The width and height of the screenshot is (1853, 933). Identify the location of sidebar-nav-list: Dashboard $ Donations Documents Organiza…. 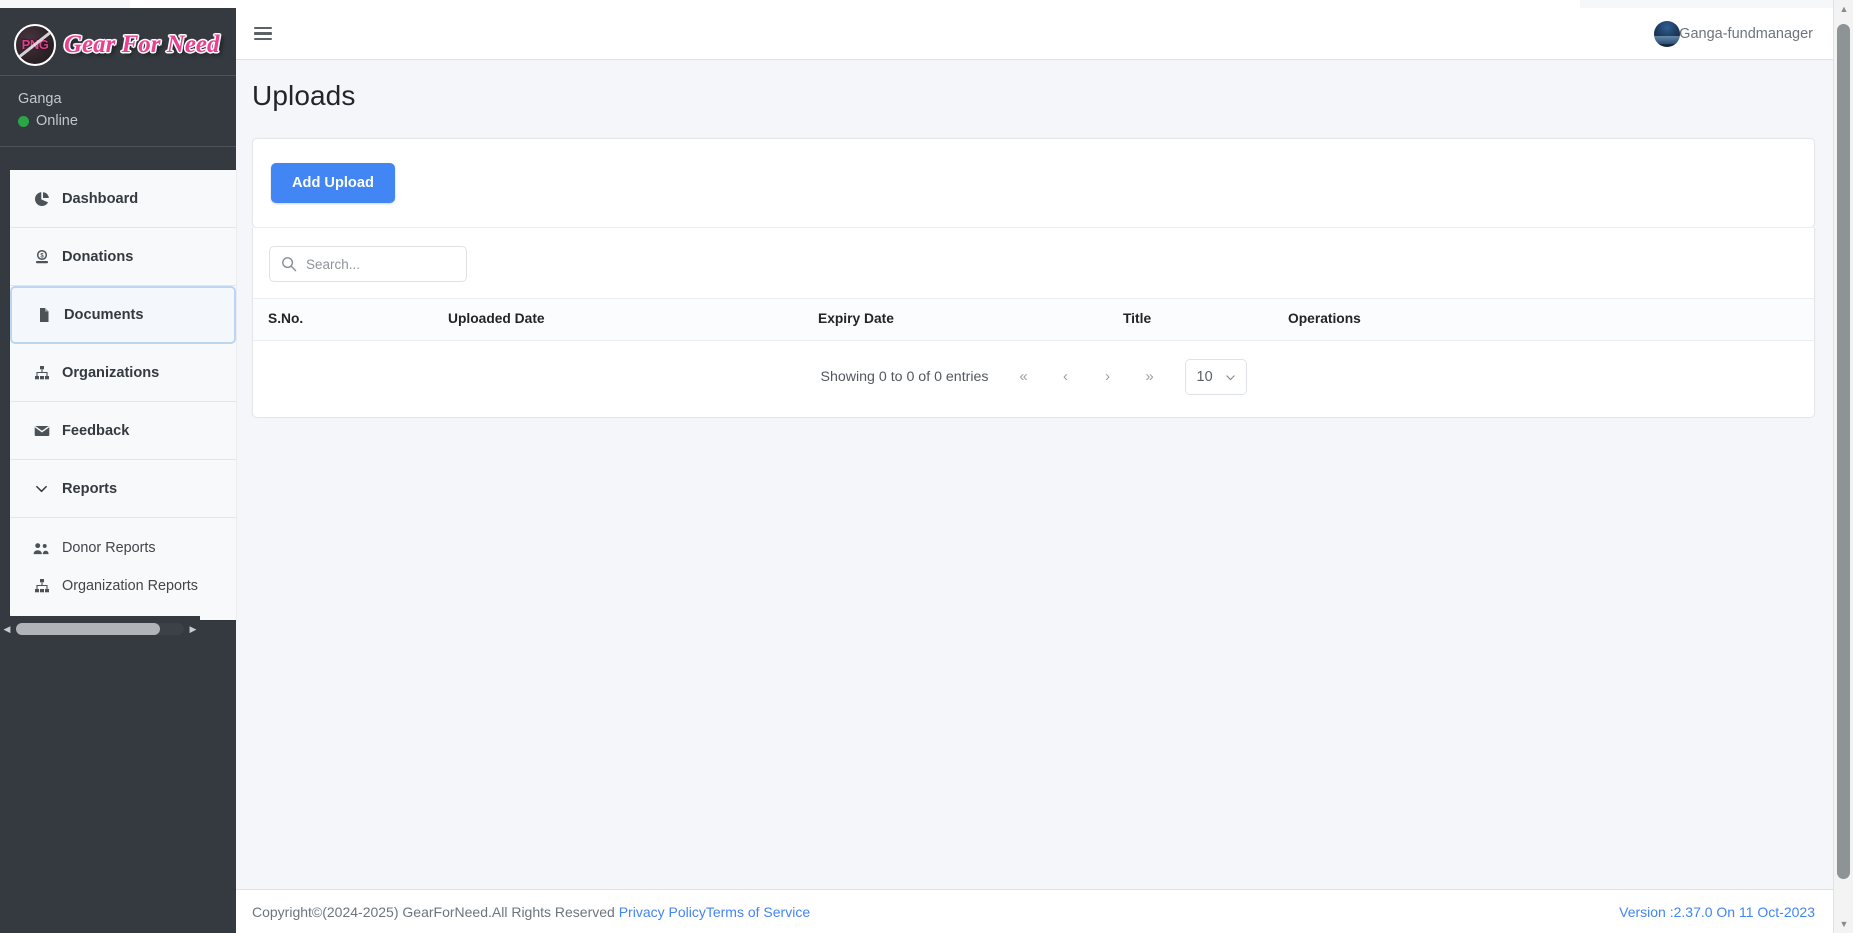
(123, 395).